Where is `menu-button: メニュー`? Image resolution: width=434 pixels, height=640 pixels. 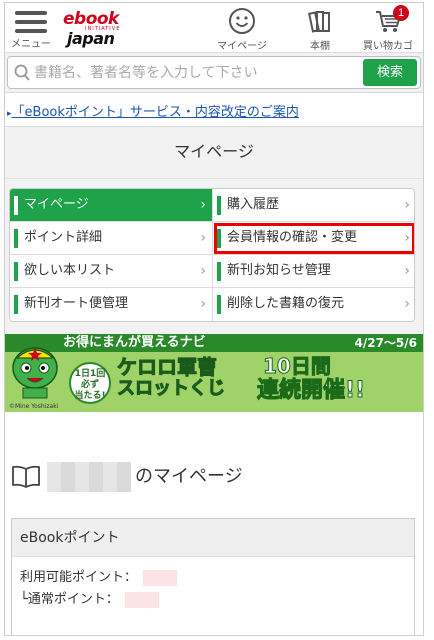 menu-button: メニュー is located at coordinates (31, 29).